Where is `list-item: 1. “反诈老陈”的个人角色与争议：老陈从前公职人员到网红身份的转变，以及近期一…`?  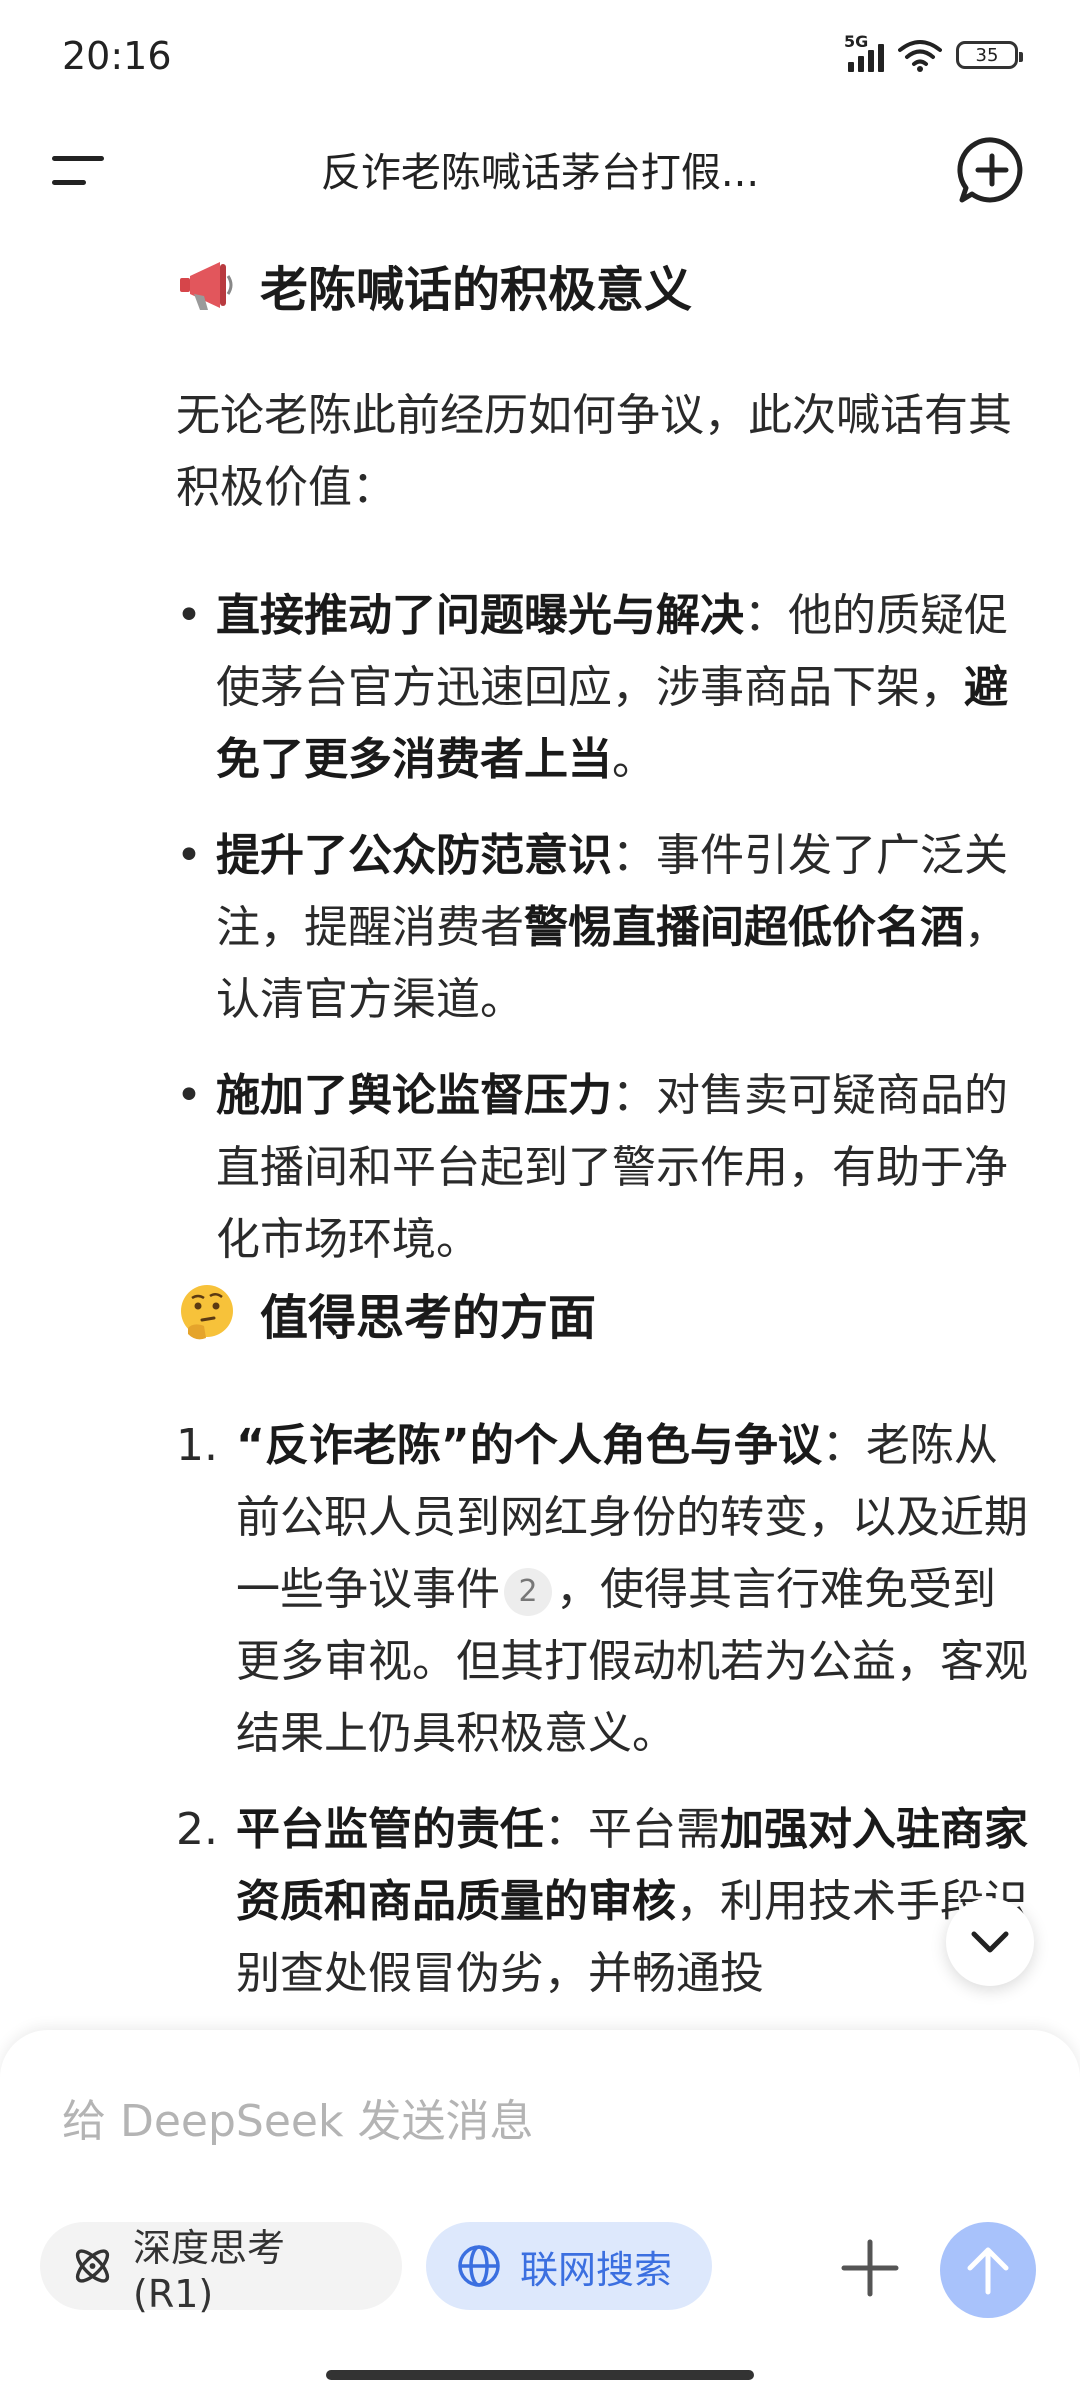
list-item: 1. “反诈老陈”的个人角色与争议：老陈从前公职人员到网红身份的转变，以及近期一… is located at coordinates (606, 1590).